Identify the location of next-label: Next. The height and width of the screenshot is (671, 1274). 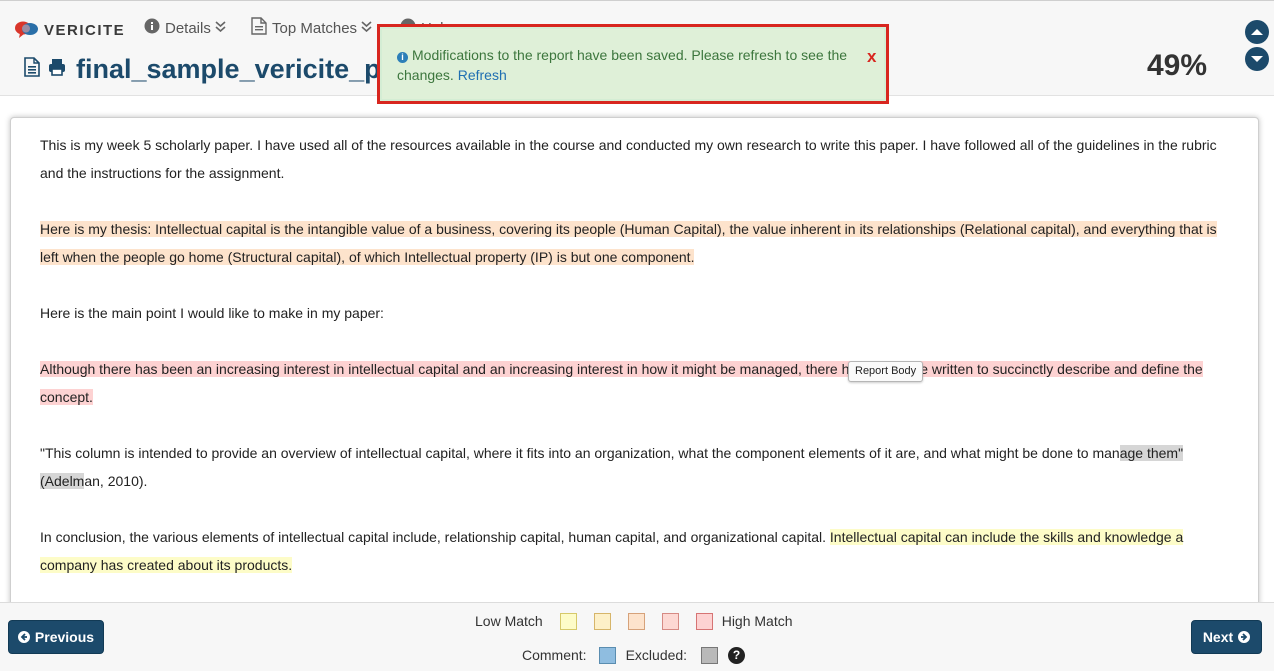
(1218, 637).